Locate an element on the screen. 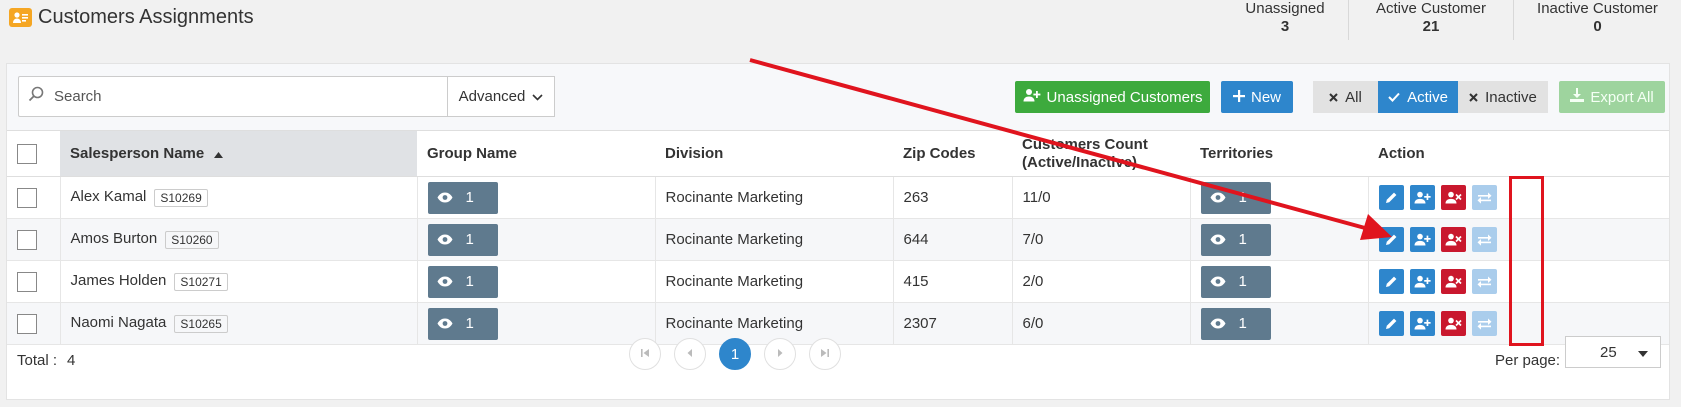  per-page-select: 25 is located at coordinates (1613, 352).